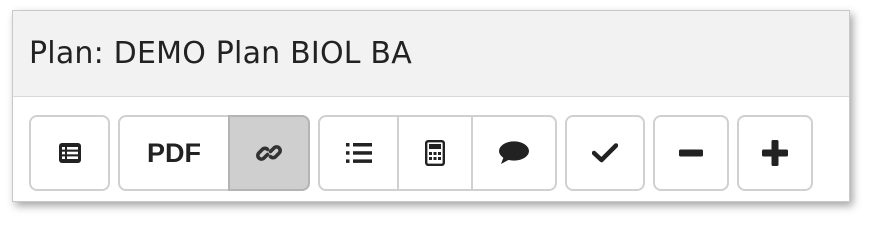  I want to click on tools-group, so click(437, 153).